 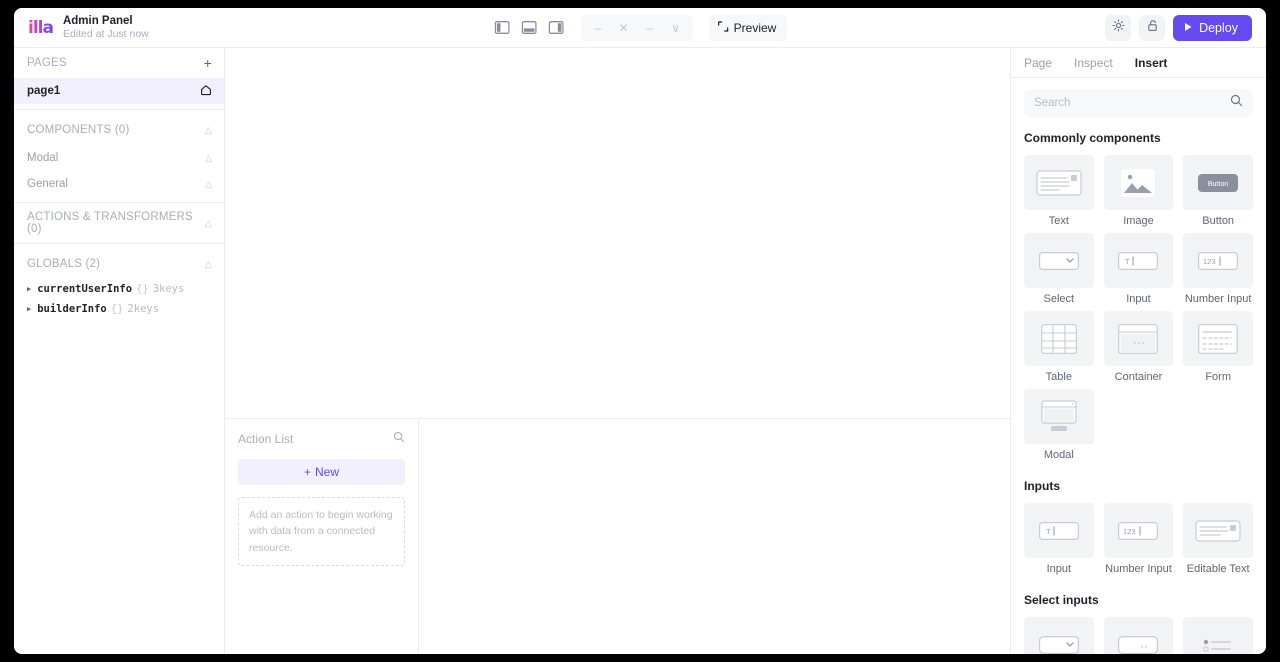 I want to click on button-icon: Button, so click(x=1218, y=182).